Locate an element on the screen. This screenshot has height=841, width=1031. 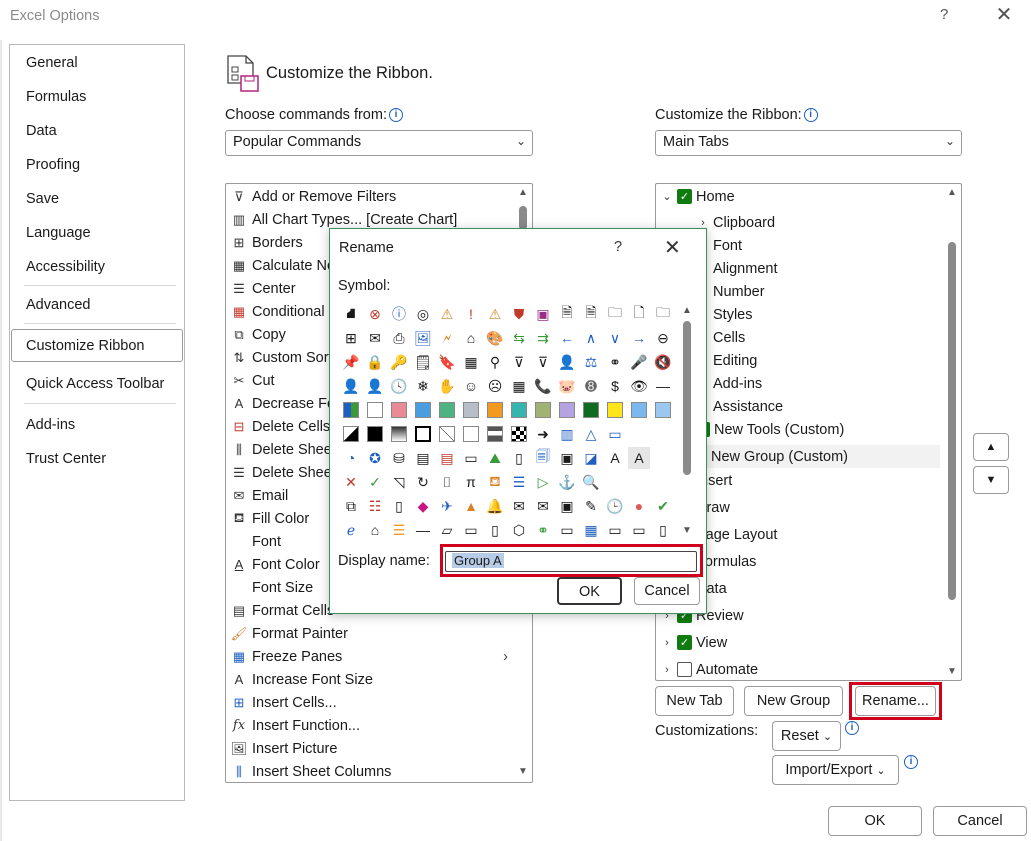
browser-icon: ℯ is located at coordinates (351, 530).